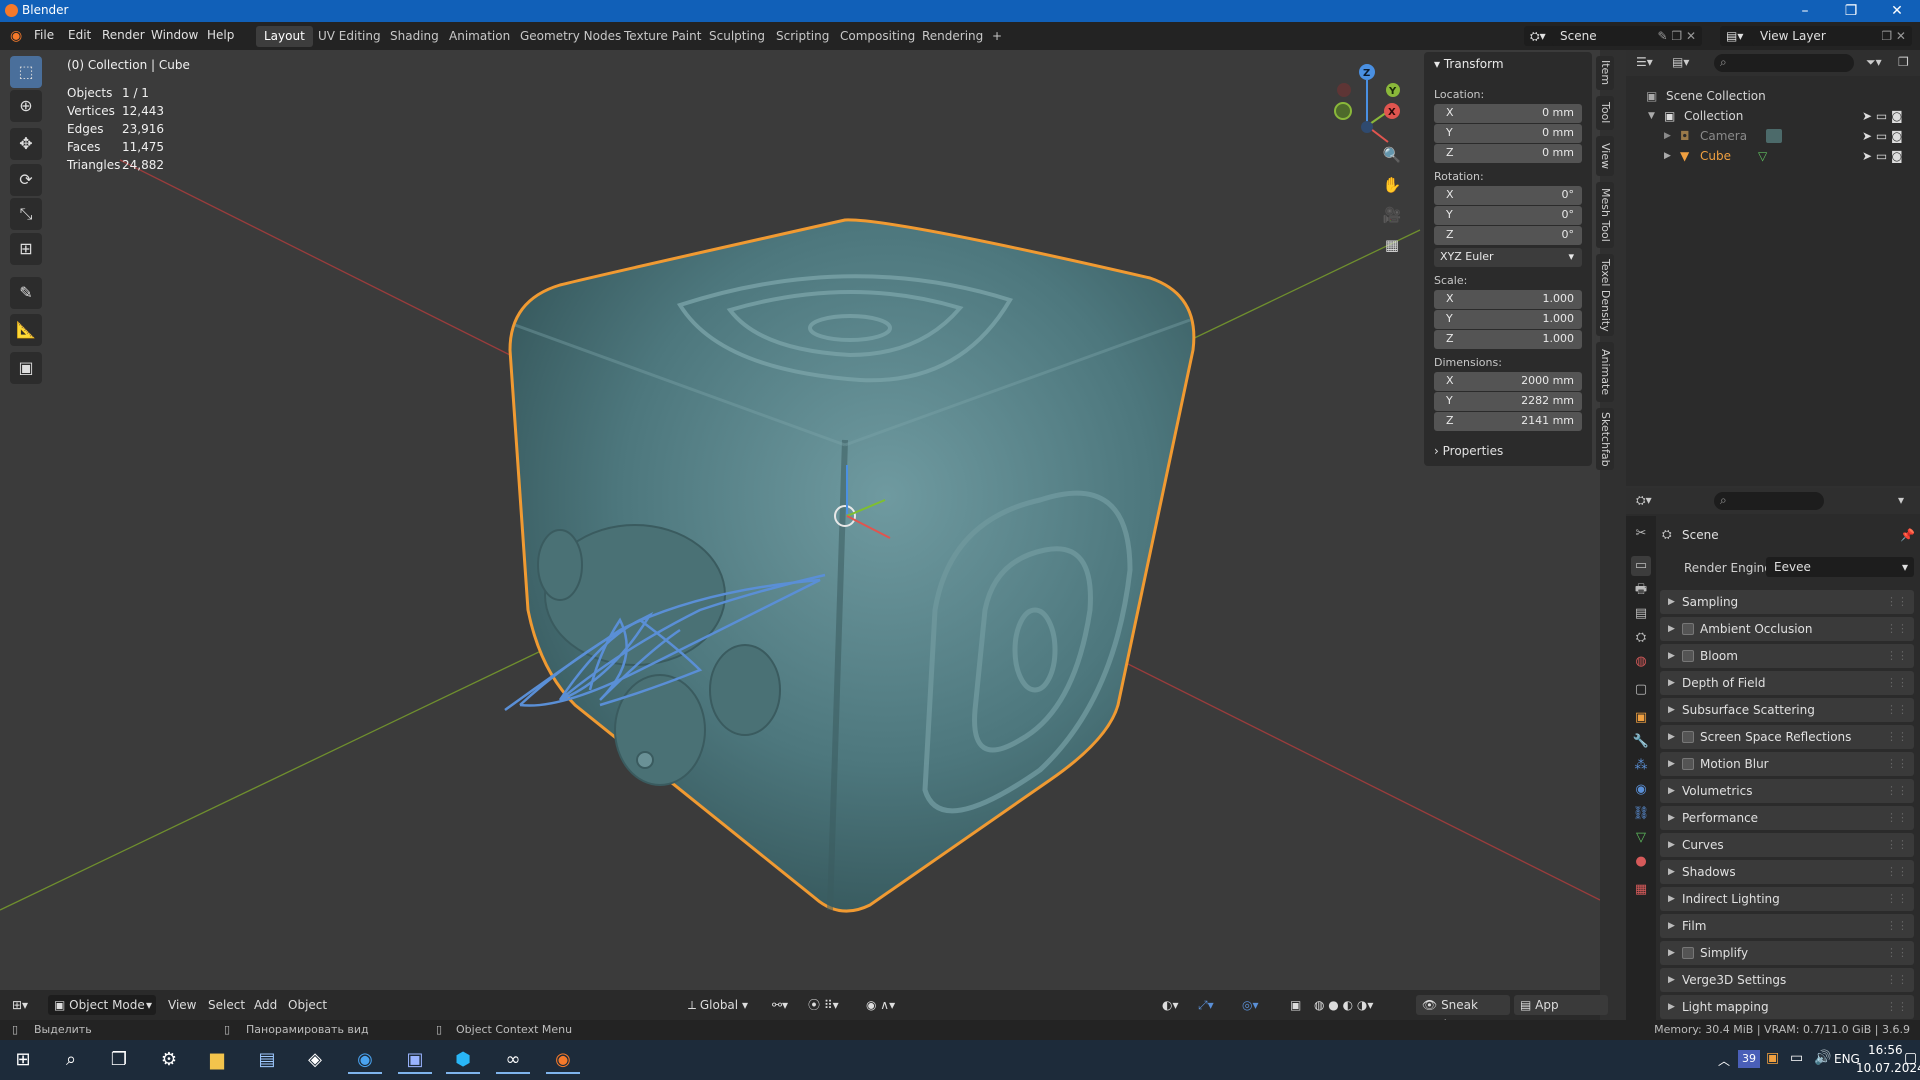 The height and width of the screenshot is (1080, 1920). What do you see at coordinates (1882, 116) in the screenshot?
I see `visibility-icons: ➤ ▭ ◙` at bounding box center [1882, 116].